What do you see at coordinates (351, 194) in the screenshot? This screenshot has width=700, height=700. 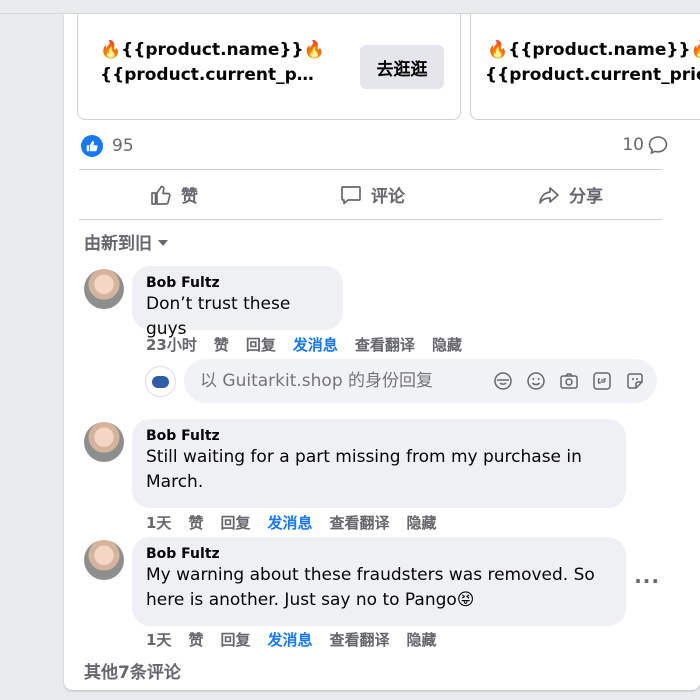 I see `comment-icon` at bounding box center [351, 194].